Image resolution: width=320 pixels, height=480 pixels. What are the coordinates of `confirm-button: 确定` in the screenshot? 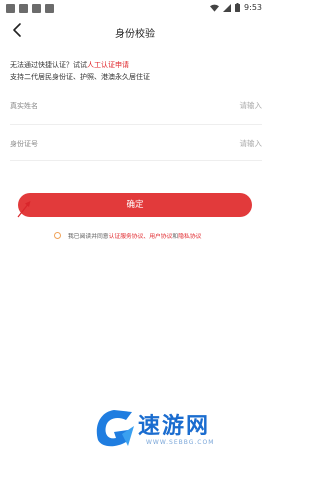 It's located at (135, 205).